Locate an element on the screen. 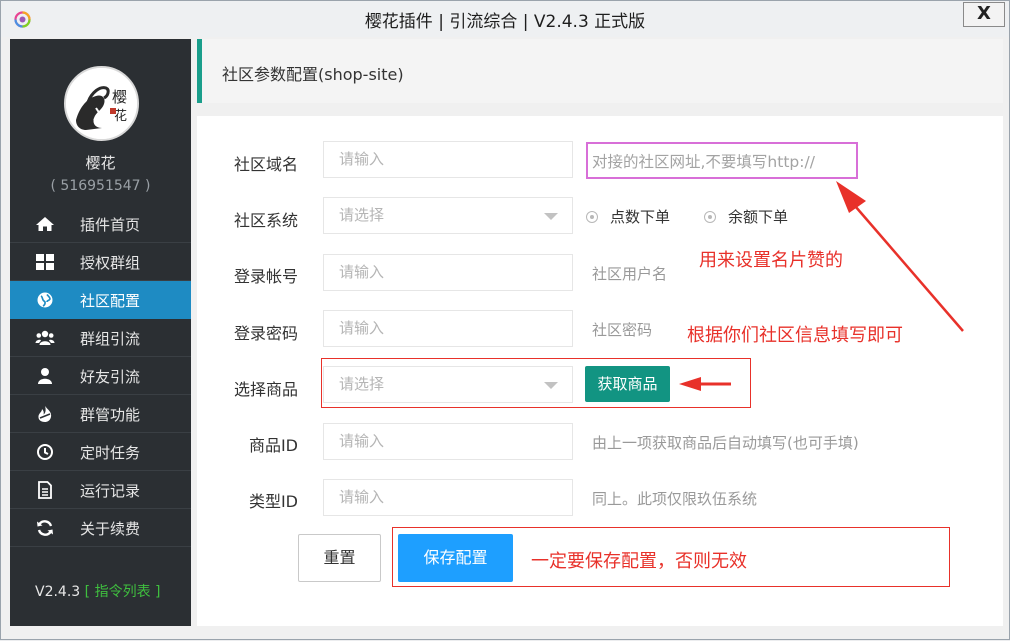  radio-balance-label: 余额下单 is located at coordinates (758, 217).